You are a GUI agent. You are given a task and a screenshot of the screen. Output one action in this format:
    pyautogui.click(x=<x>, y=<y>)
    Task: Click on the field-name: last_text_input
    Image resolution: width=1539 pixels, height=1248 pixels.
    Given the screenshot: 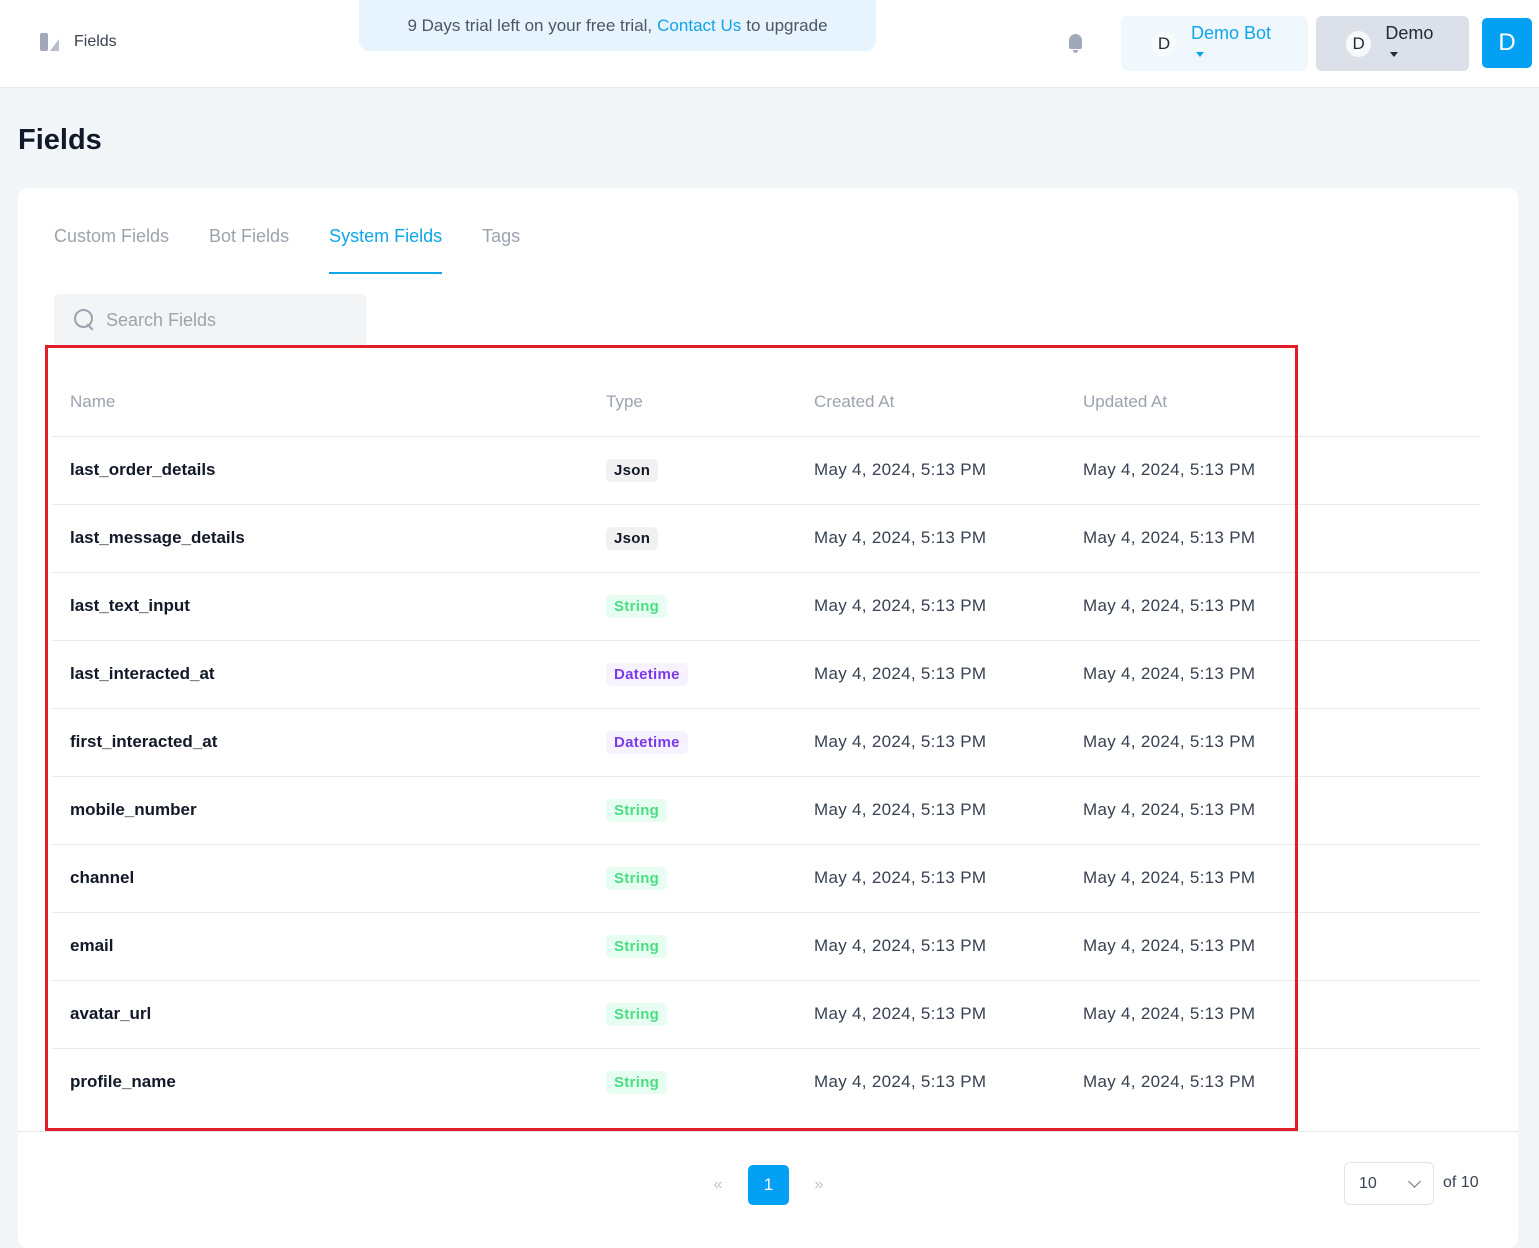 What is the action you would take?
    pyautogui.click(x=320, y=606)
    